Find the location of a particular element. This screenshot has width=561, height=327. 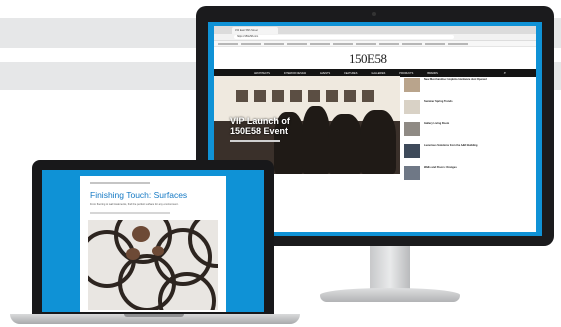

hero-title: VIP Launch of 150E58 Event is located at coordinates (260, 126).